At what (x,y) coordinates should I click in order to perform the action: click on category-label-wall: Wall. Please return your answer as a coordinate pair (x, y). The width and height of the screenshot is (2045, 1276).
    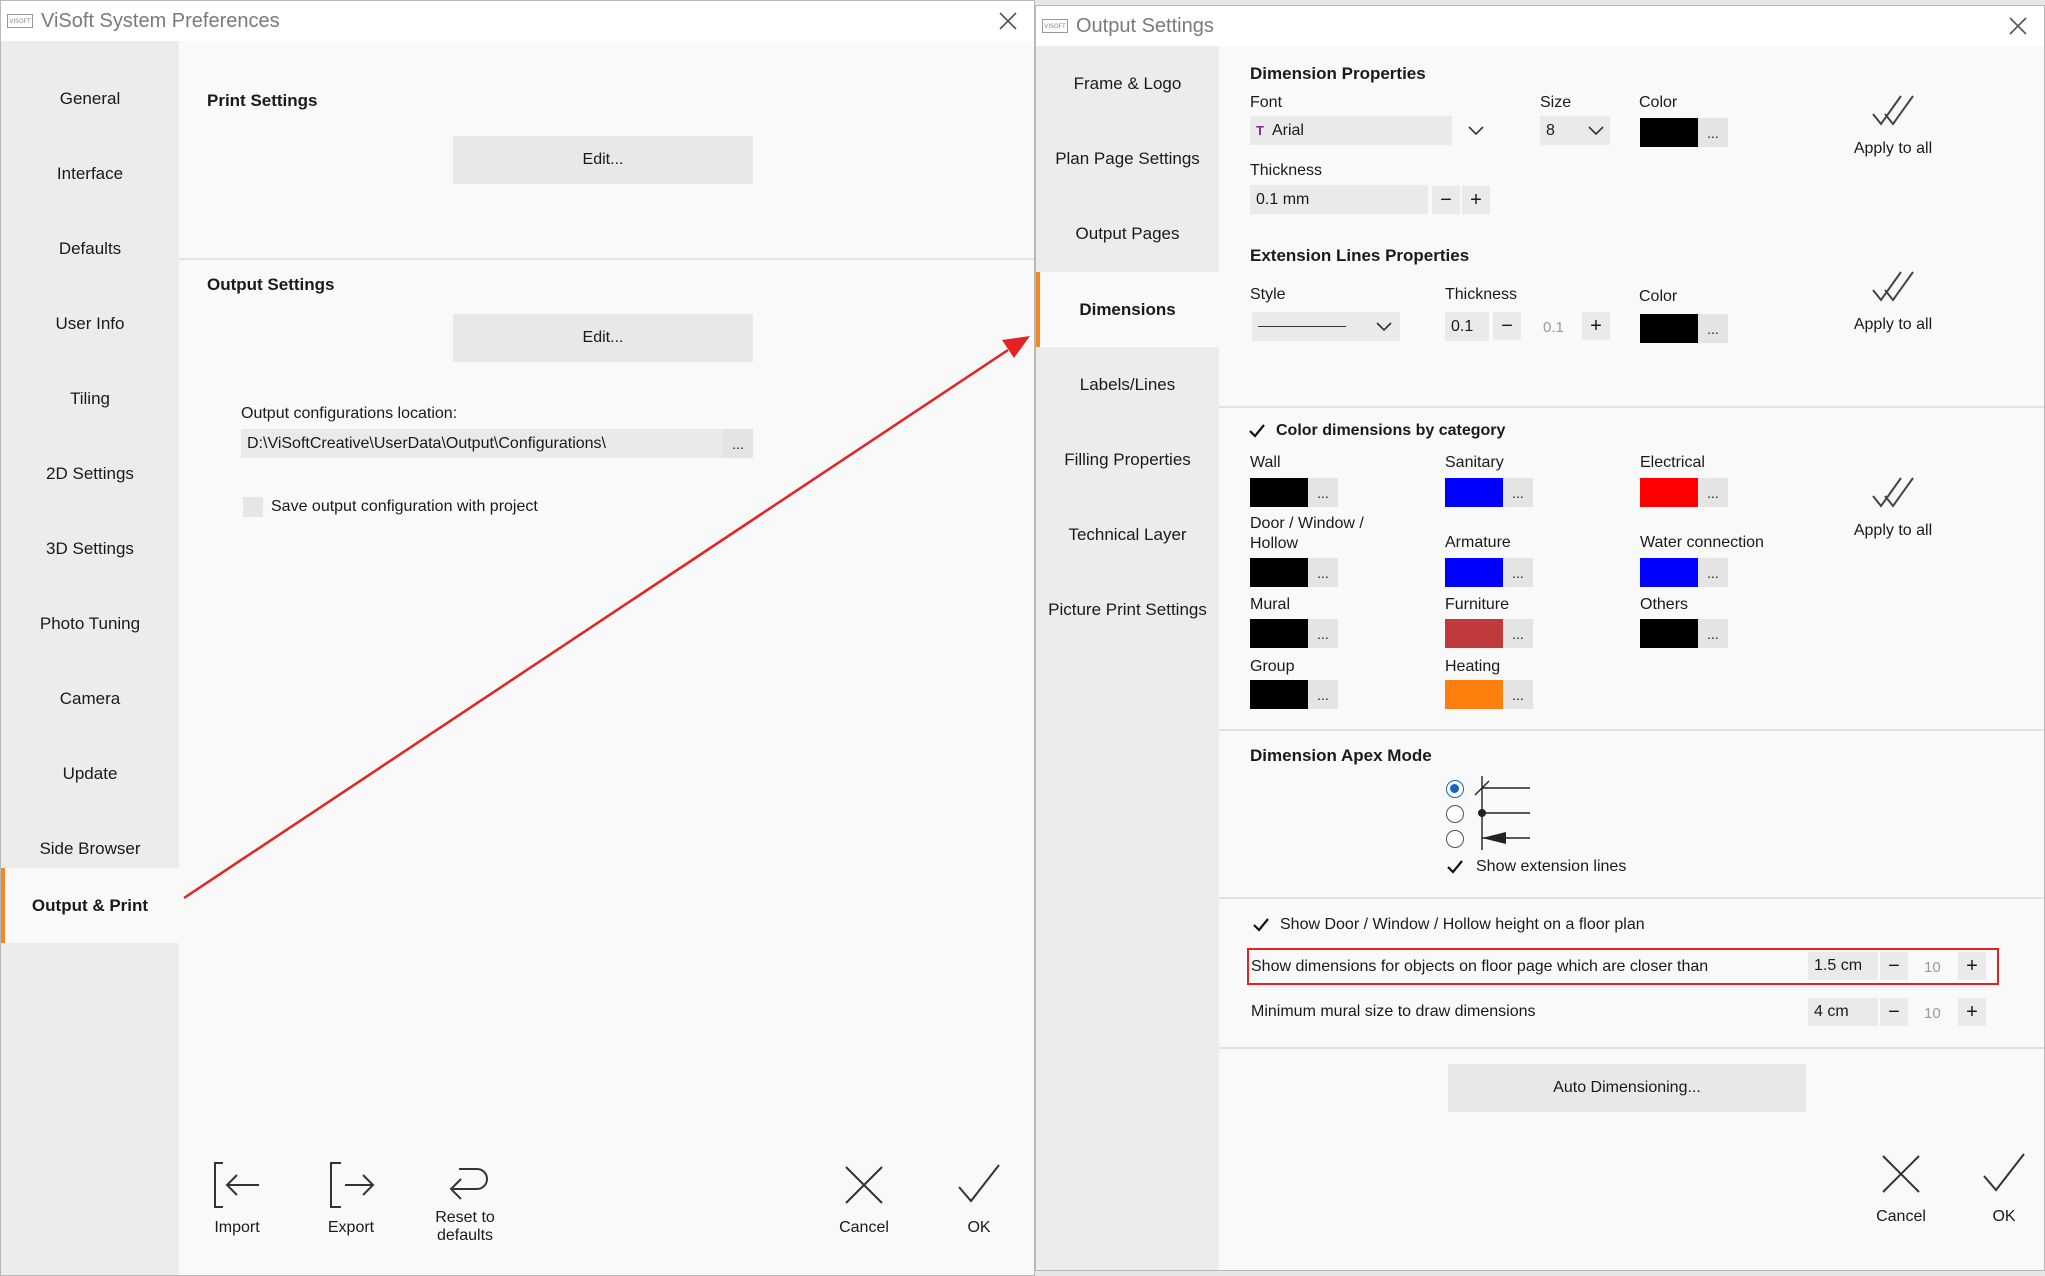
    Looking at the image, I should click on (1265, 462).